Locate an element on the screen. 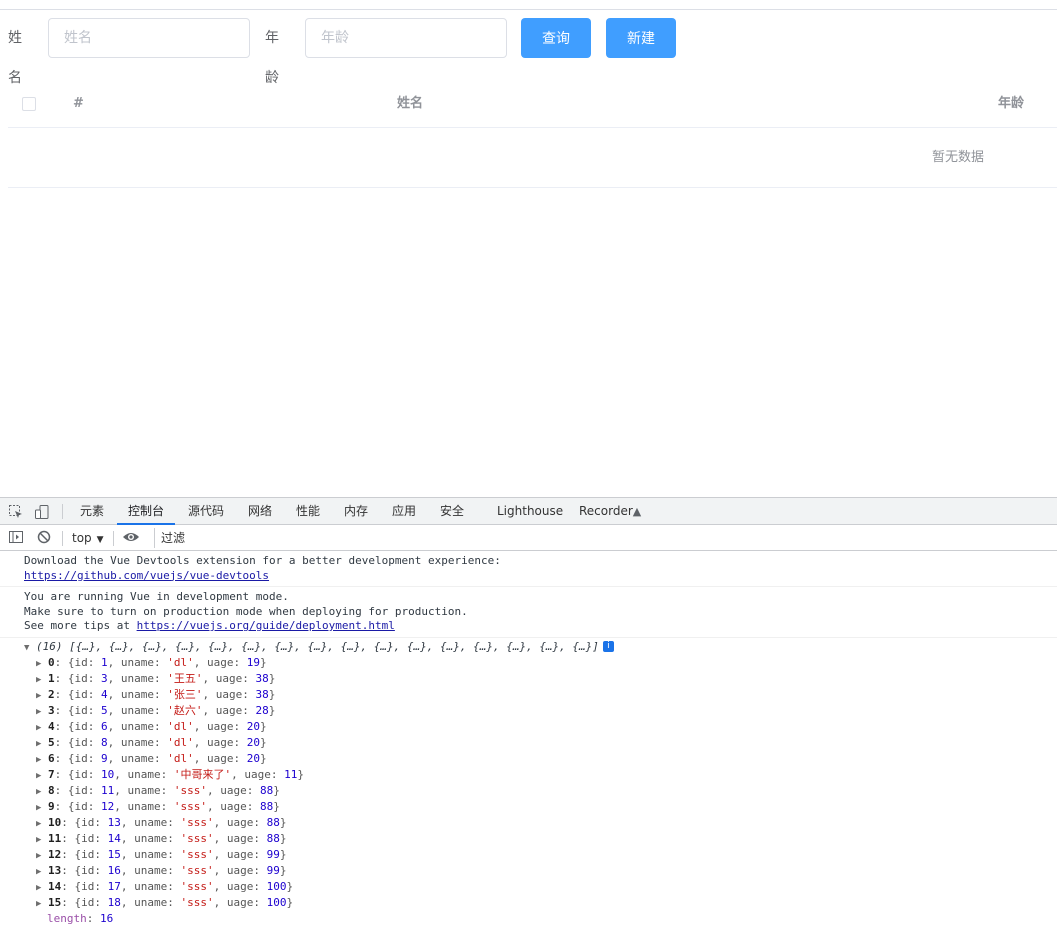 This screenshot has width=1057, height=926. console-link: https://vuejs.org/guide/deployment.html is located at coordinates (266, 625).